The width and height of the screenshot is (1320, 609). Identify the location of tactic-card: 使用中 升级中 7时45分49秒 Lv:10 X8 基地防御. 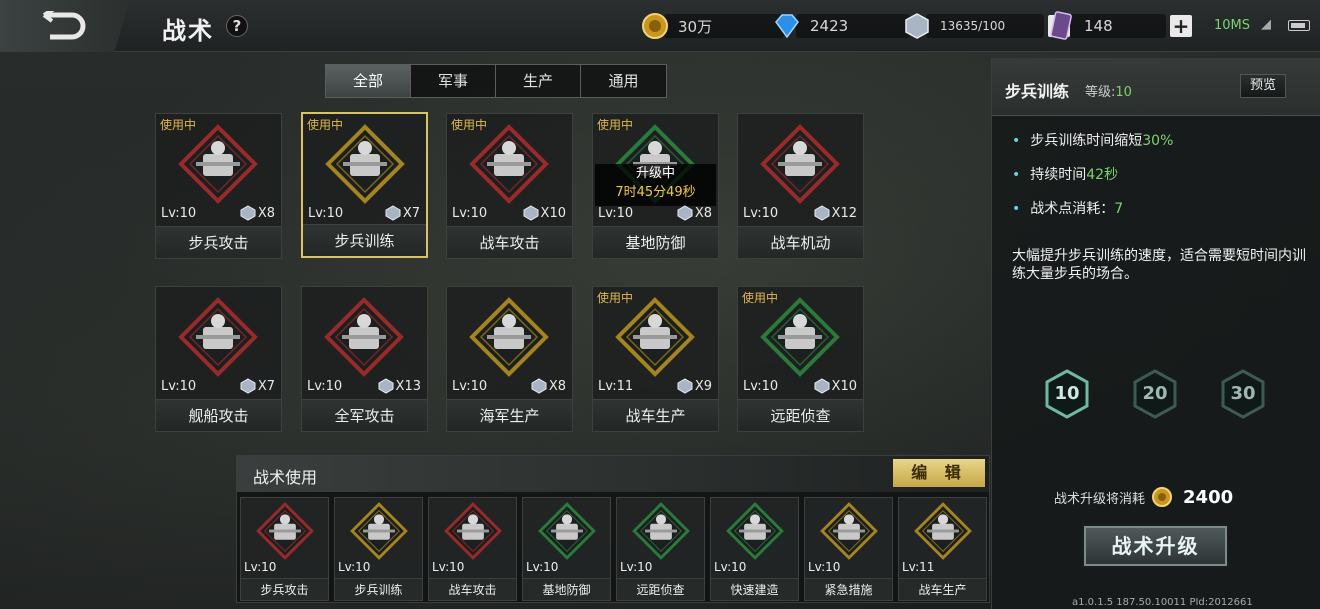
(655, 186).